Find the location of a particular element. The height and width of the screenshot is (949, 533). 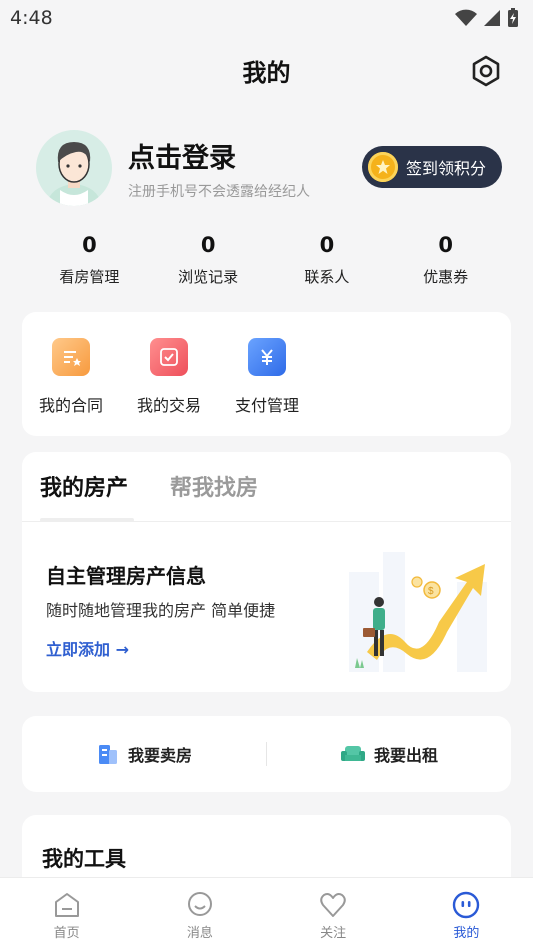

sell-house-button: 我要卖房 is located at coordinates (144, 754).